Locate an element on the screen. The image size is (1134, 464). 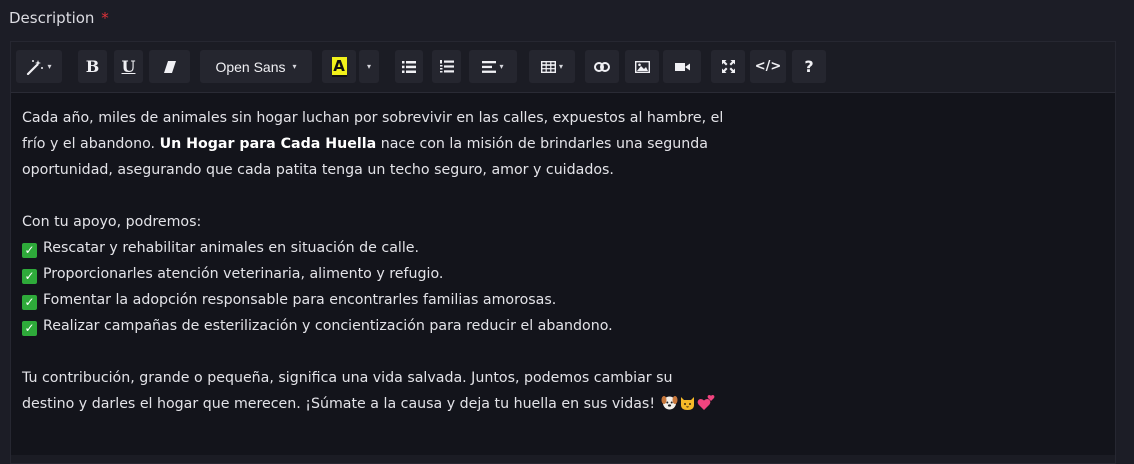
eraser-icon is located at coordinates (170, 66).